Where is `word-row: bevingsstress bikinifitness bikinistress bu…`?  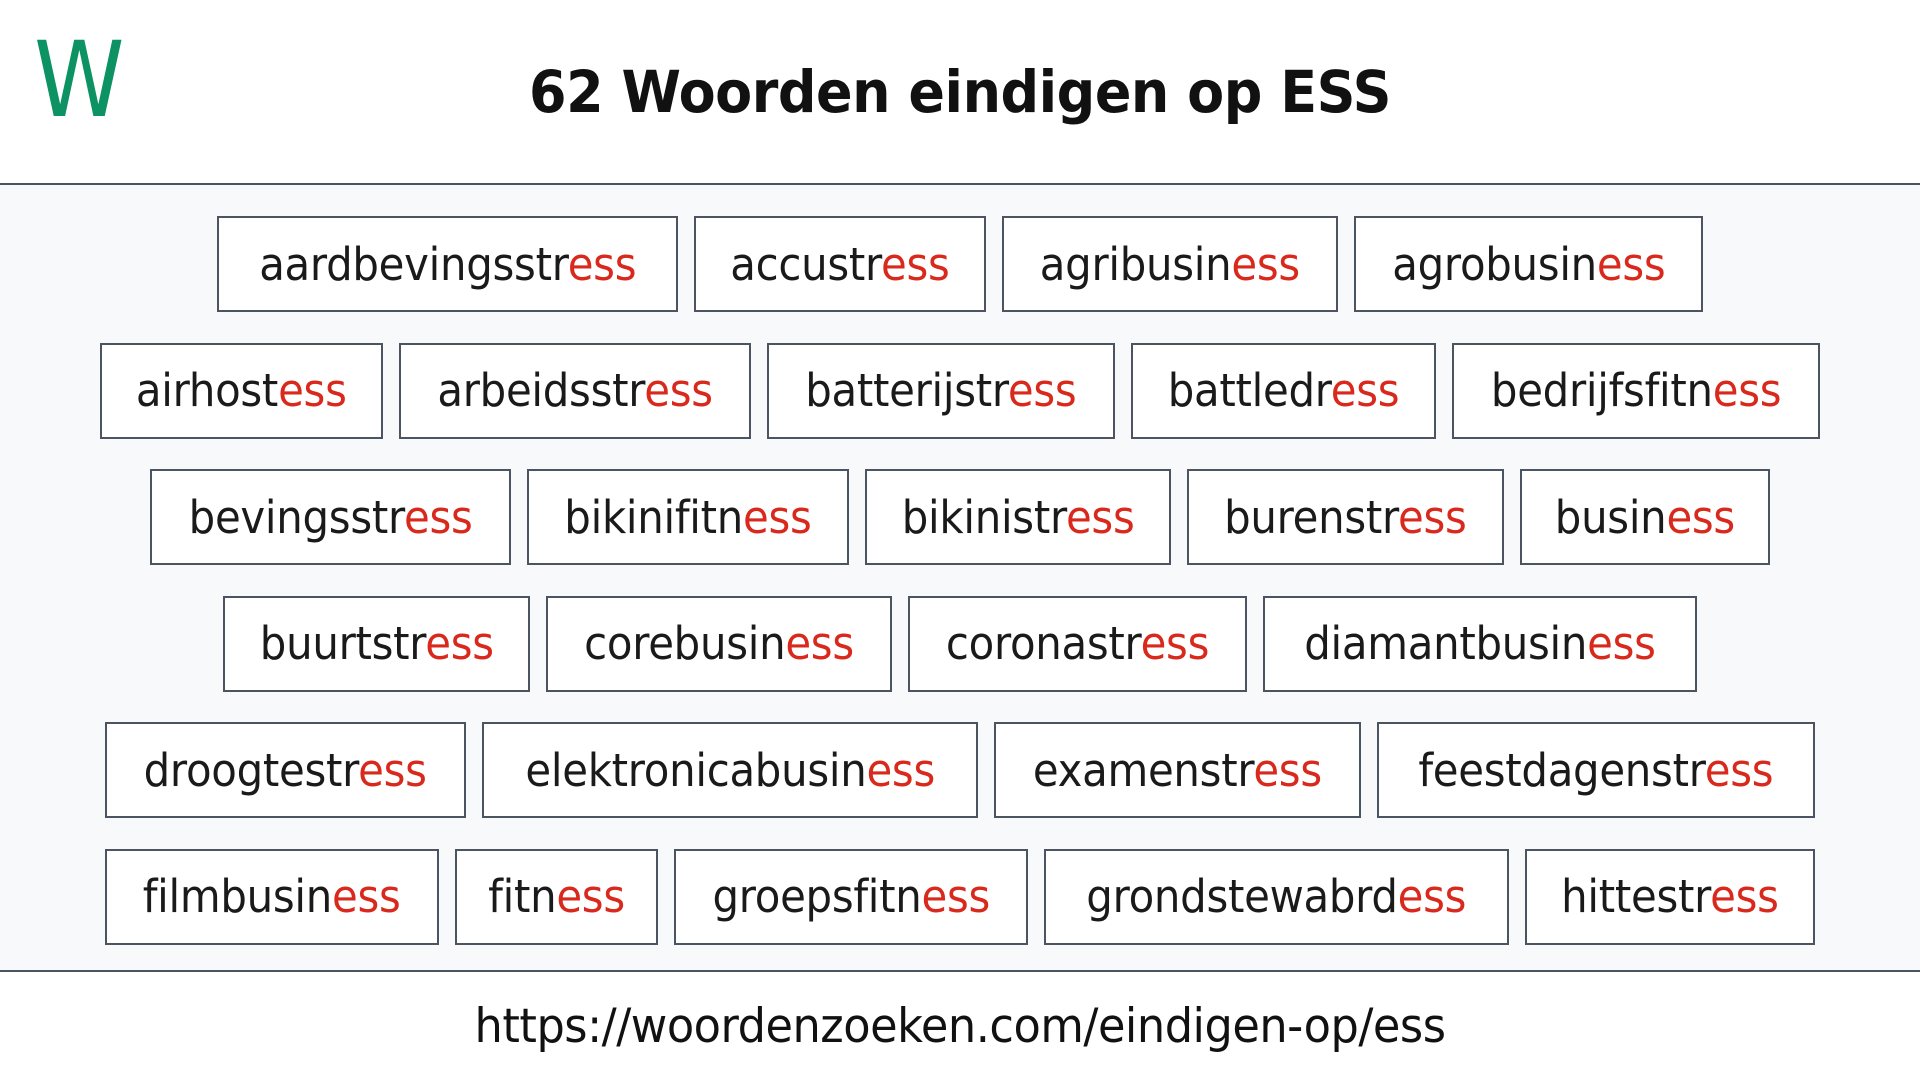
word-row: bevingsstress bikinifitness bikinistress bu… is located at coordinates (960, 517).